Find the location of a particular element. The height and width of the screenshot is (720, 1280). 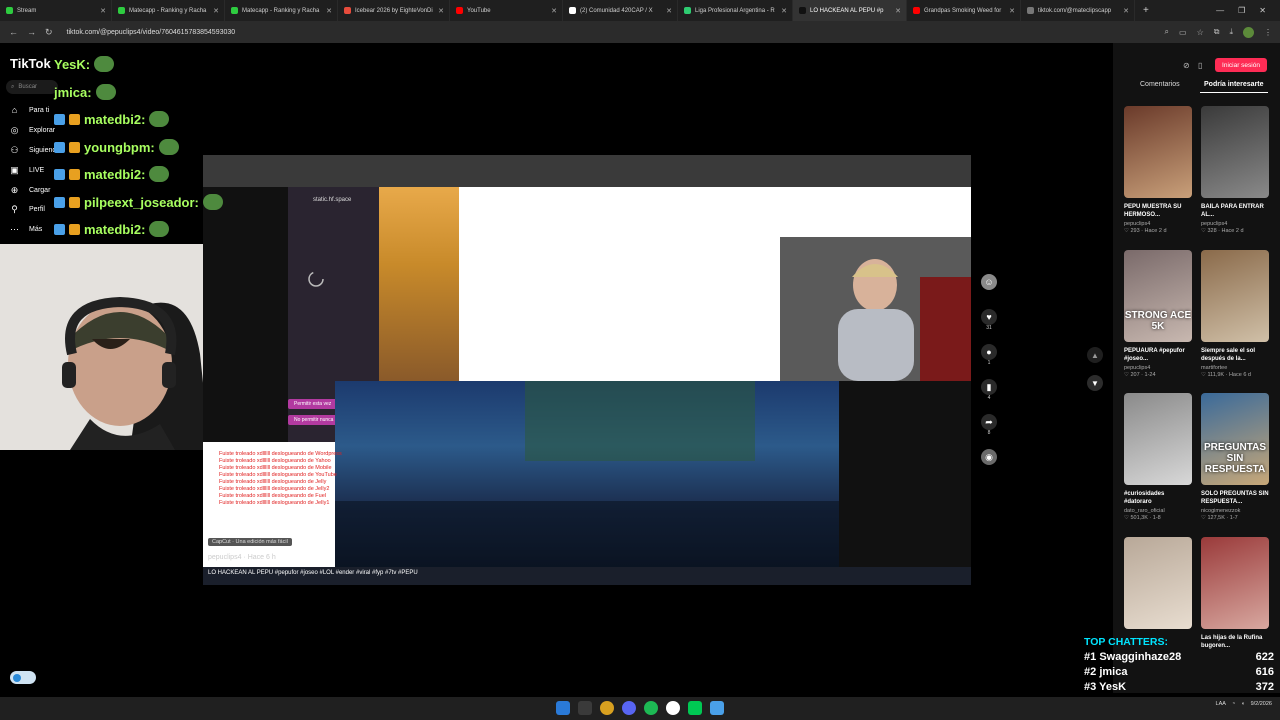

reload-icon: ↻ is located at coordinates (49, 32).